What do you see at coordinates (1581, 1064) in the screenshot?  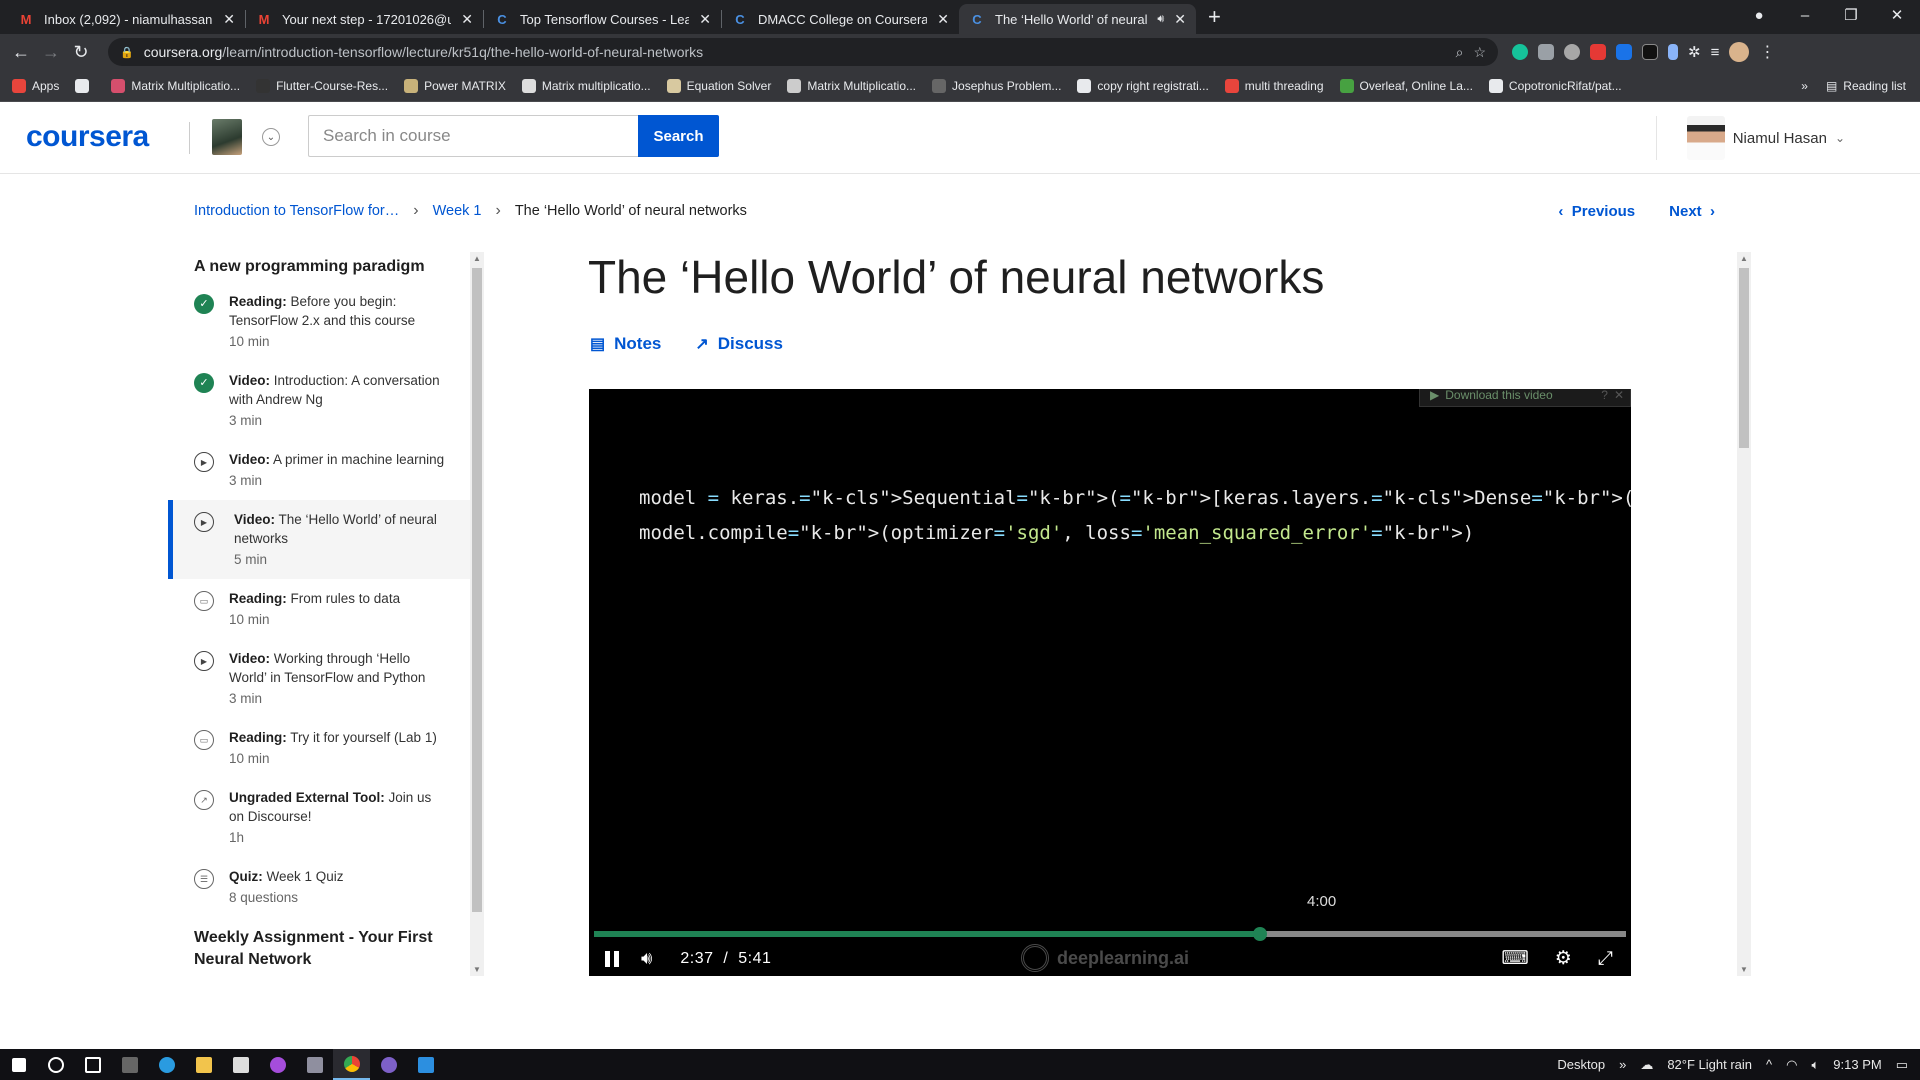 I see `desktop-toolbar-label: Desktop` at bounding box center [1581, 1064].